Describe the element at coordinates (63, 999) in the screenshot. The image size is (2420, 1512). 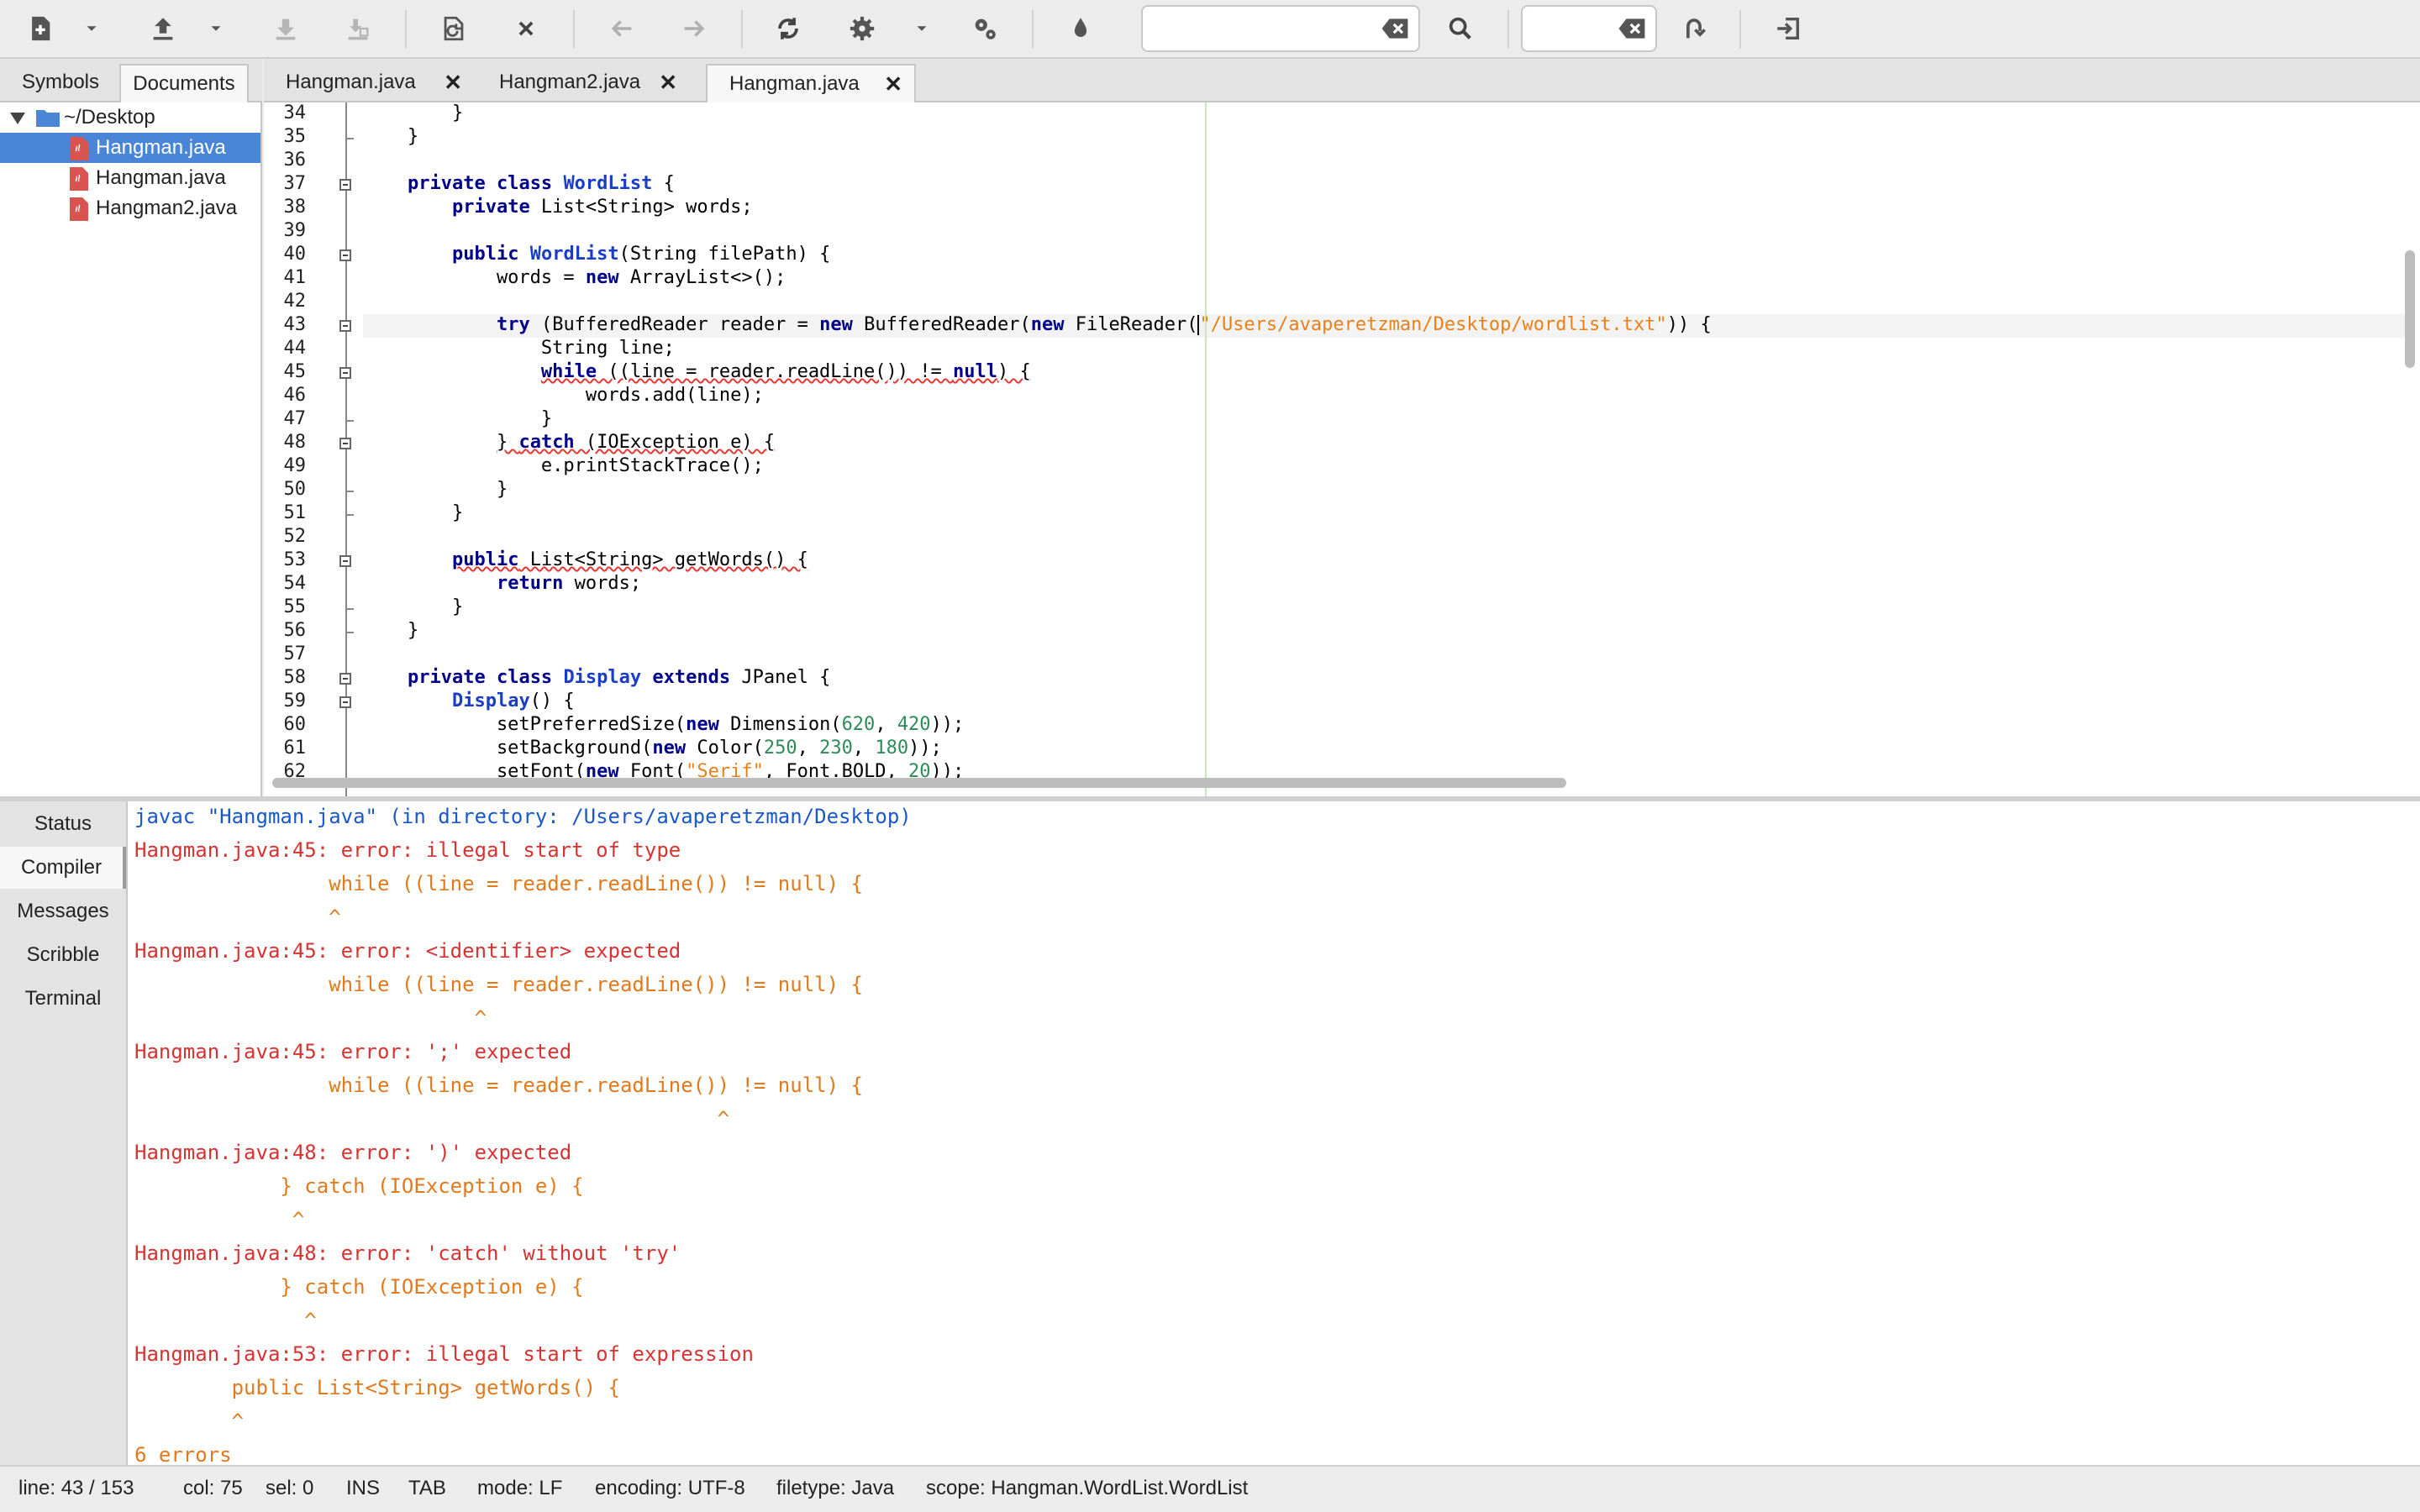
I see `tab-terminal: Terminal` at that location.